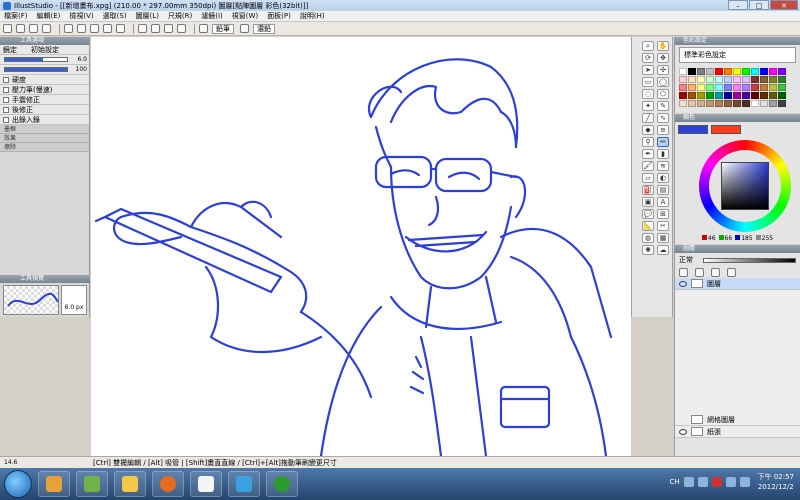  What do you see at coordinates (663, 94) in the screenshot?
I see `polyline-select-icon: ⬠` at bounding box center [663, 94].